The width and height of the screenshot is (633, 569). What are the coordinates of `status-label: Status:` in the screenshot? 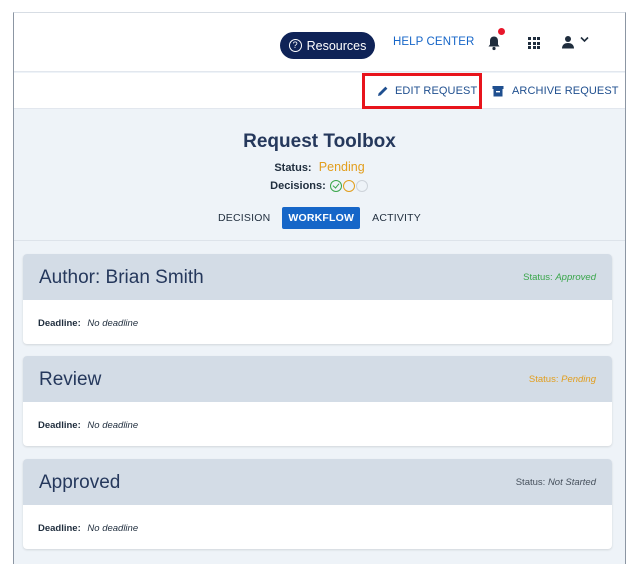 It's located at (293, 168).